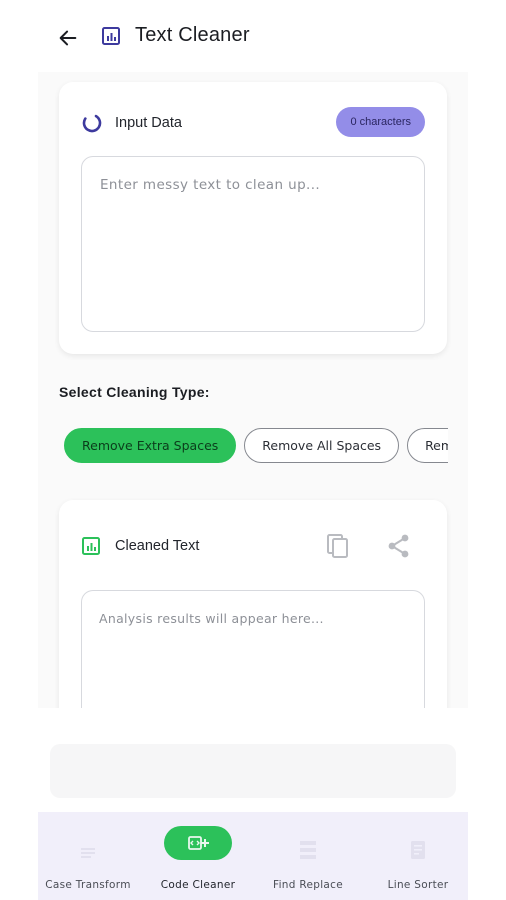 The image size is (506, 900). What do you see at coordinates (192, 35) in the screenshot?
I see `page-title: Text Cleaner` at bounding box center [192, 35].